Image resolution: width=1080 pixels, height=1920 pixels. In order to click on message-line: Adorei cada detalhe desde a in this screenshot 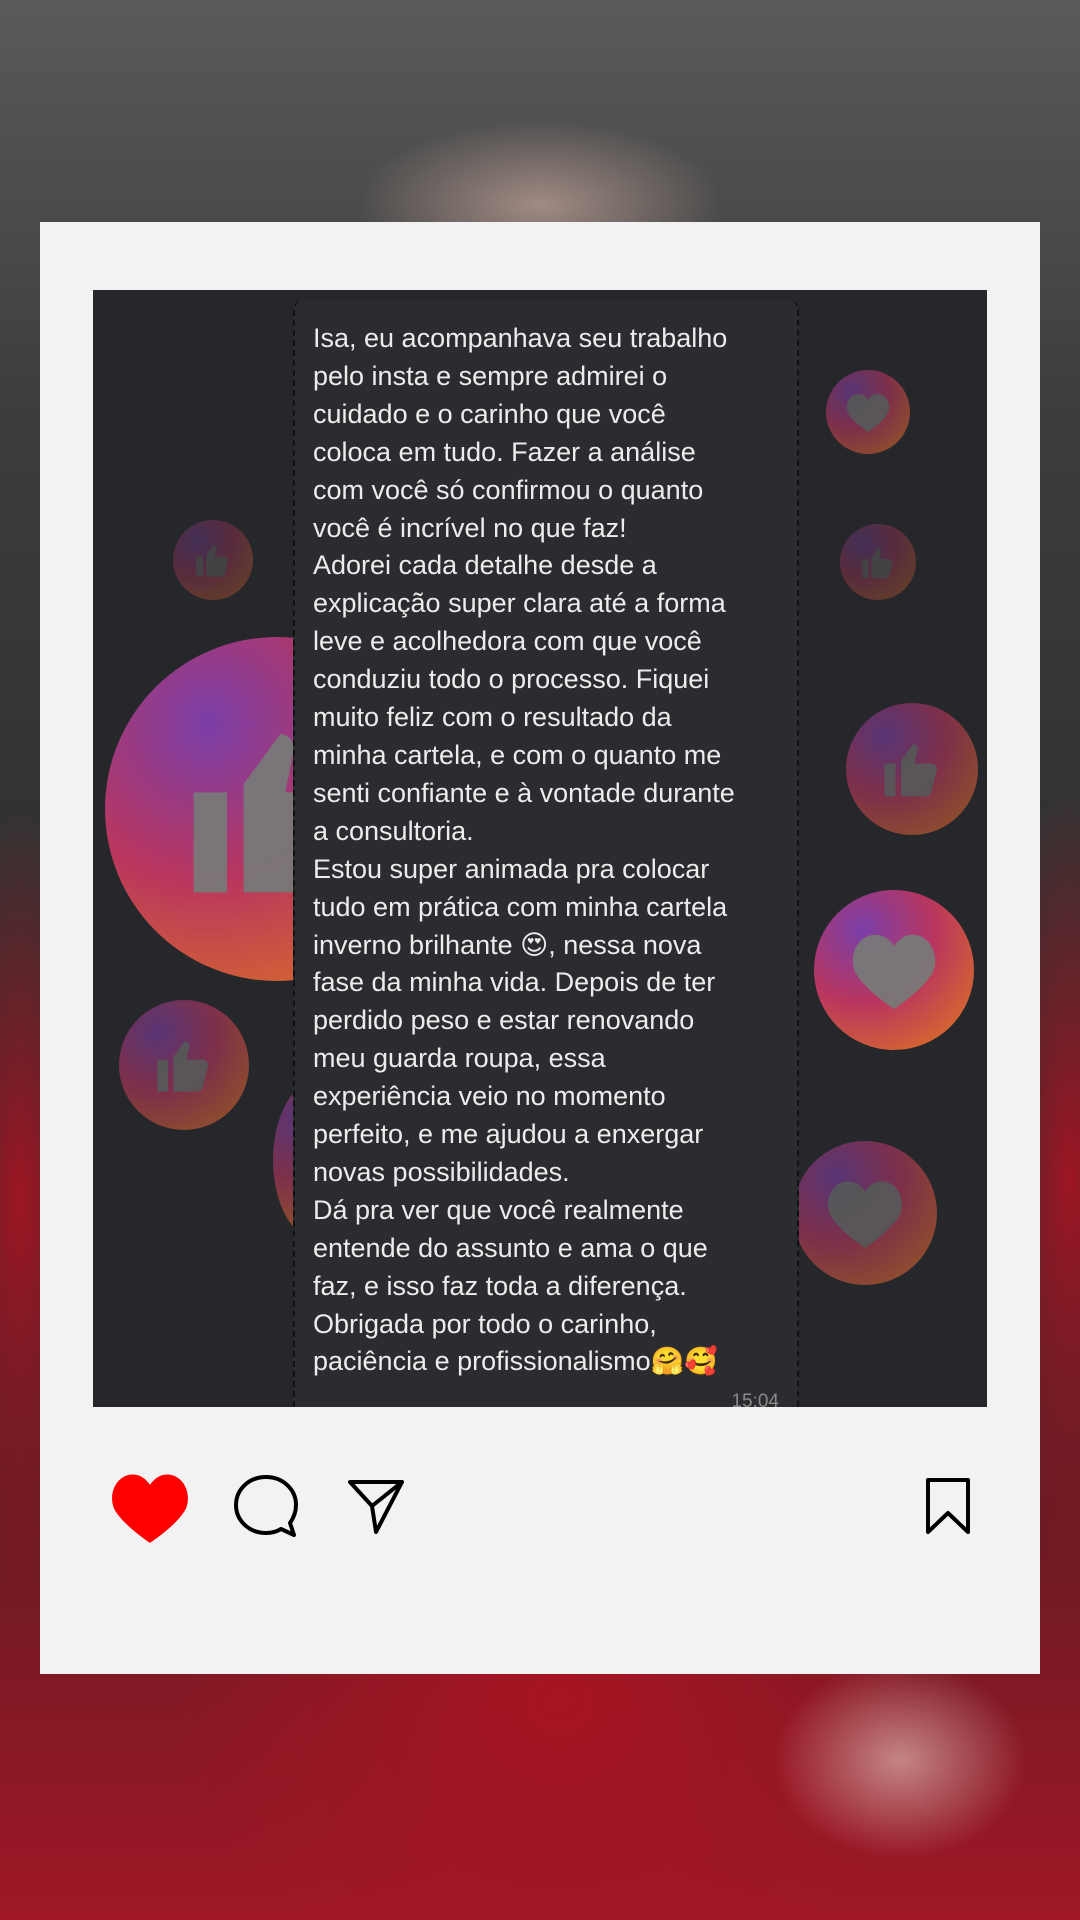, I will do `click(485, 565)`.